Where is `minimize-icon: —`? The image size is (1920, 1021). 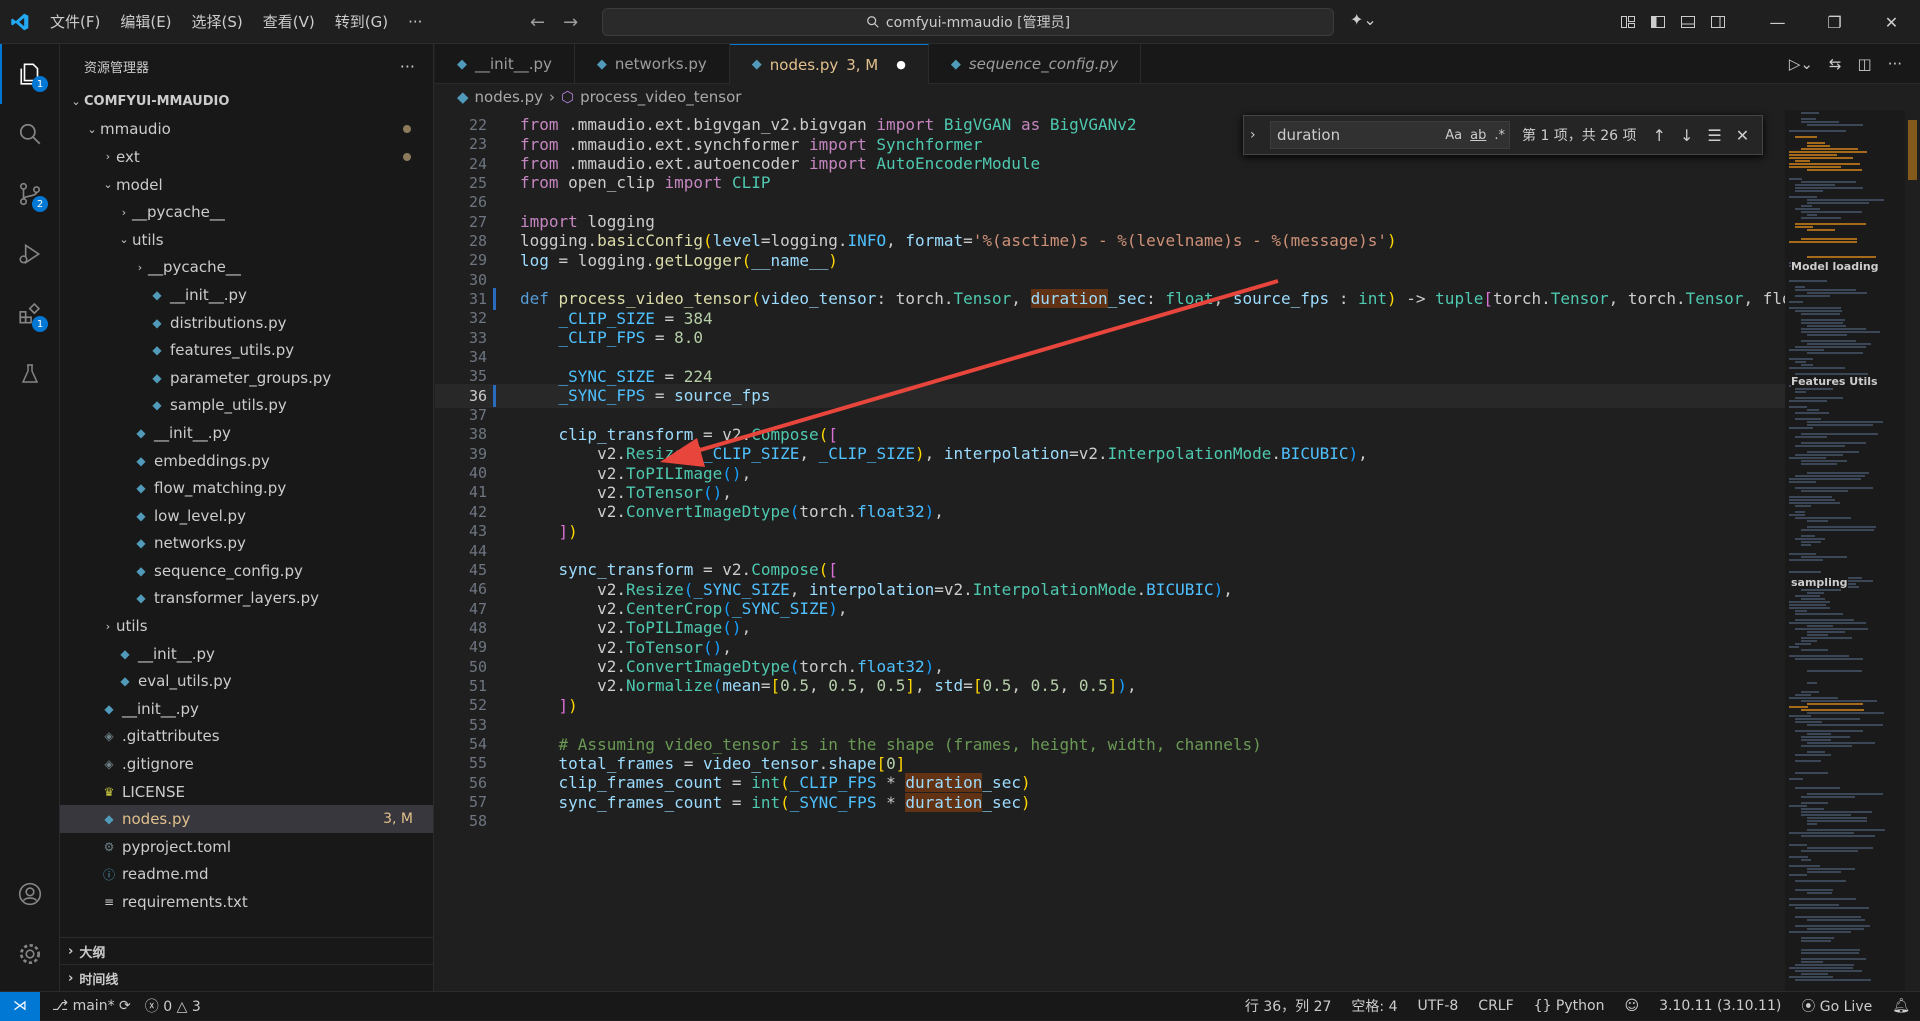
minimize-icon: — is located at coordinates (1777, 22).